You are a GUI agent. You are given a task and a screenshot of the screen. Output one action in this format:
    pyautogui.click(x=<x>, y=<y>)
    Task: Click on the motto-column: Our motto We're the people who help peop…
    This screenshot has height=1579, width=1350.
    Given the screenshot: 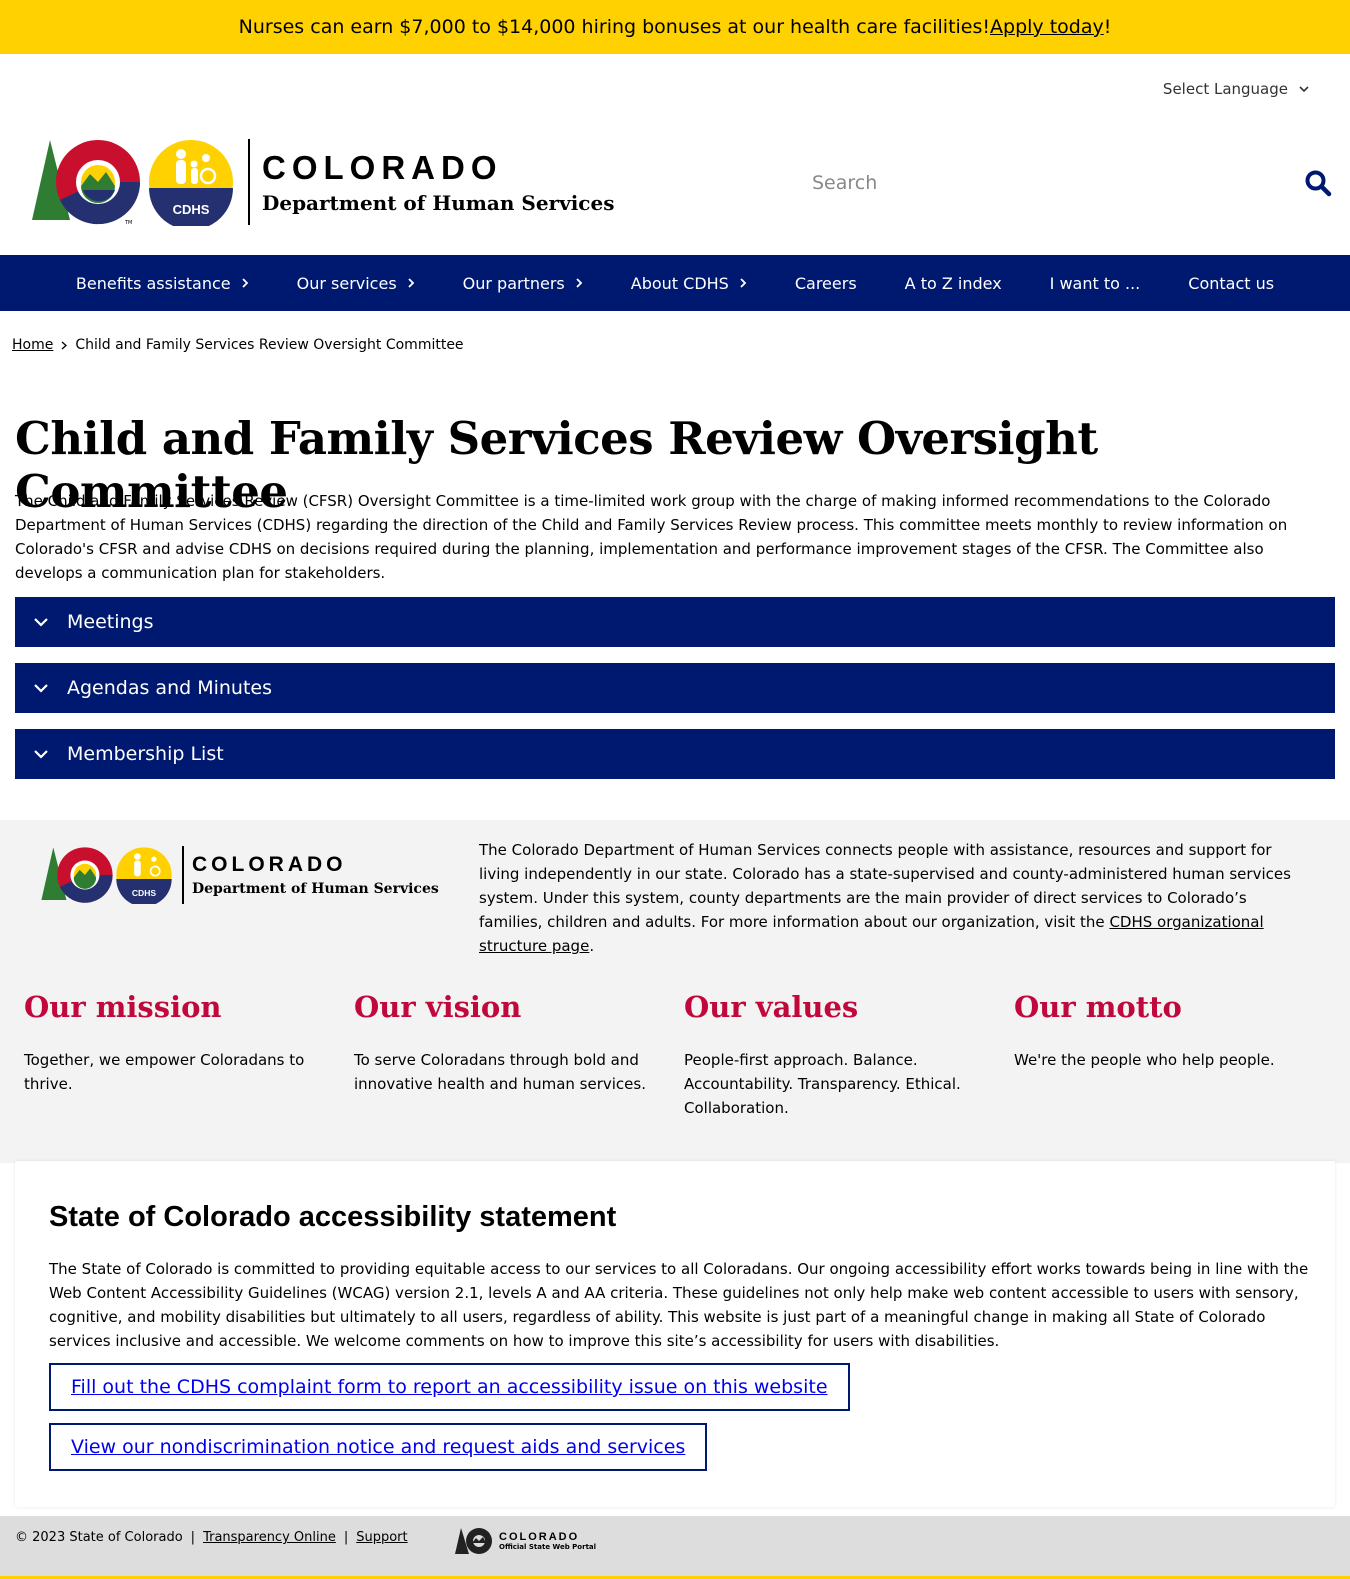 What is the action you would take?
    pyautogui.click(x=1164, y=1031)
    